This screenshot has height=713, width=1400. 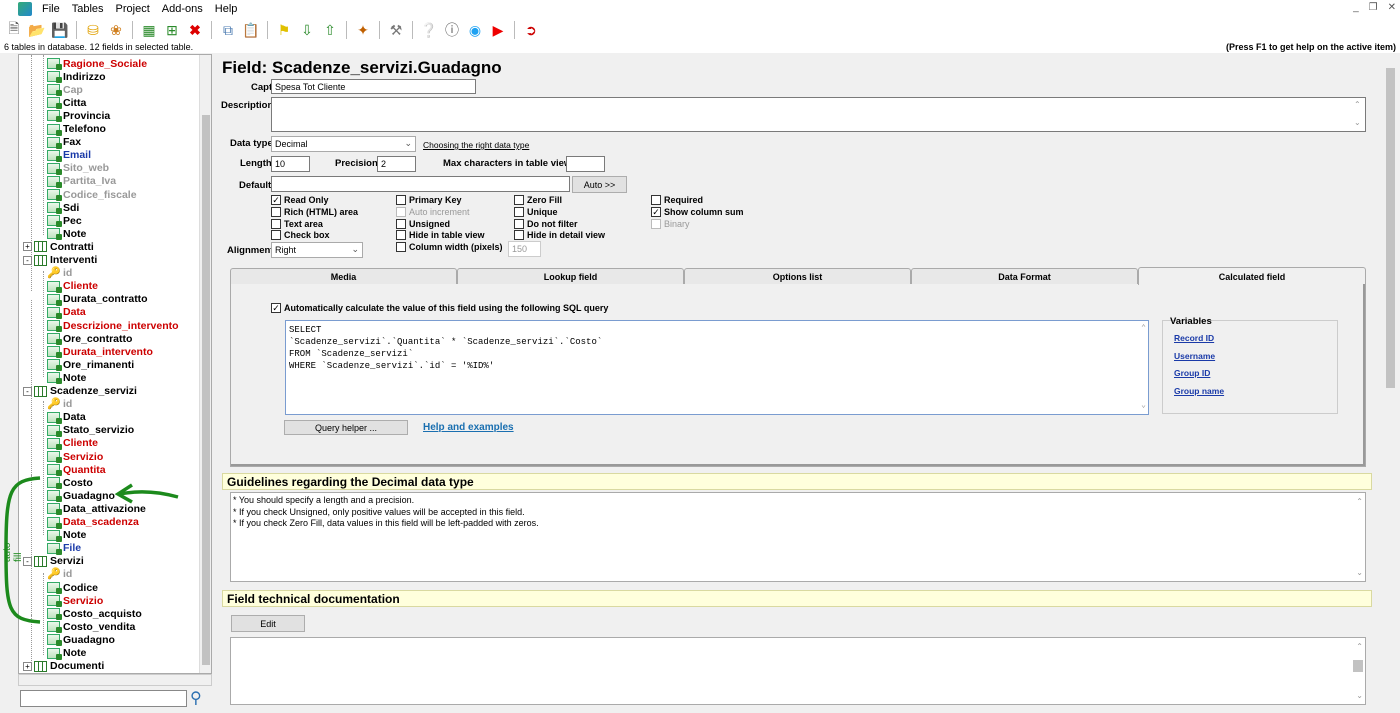 I want to click on close-button: ✕, so click(x=1392, y=7).